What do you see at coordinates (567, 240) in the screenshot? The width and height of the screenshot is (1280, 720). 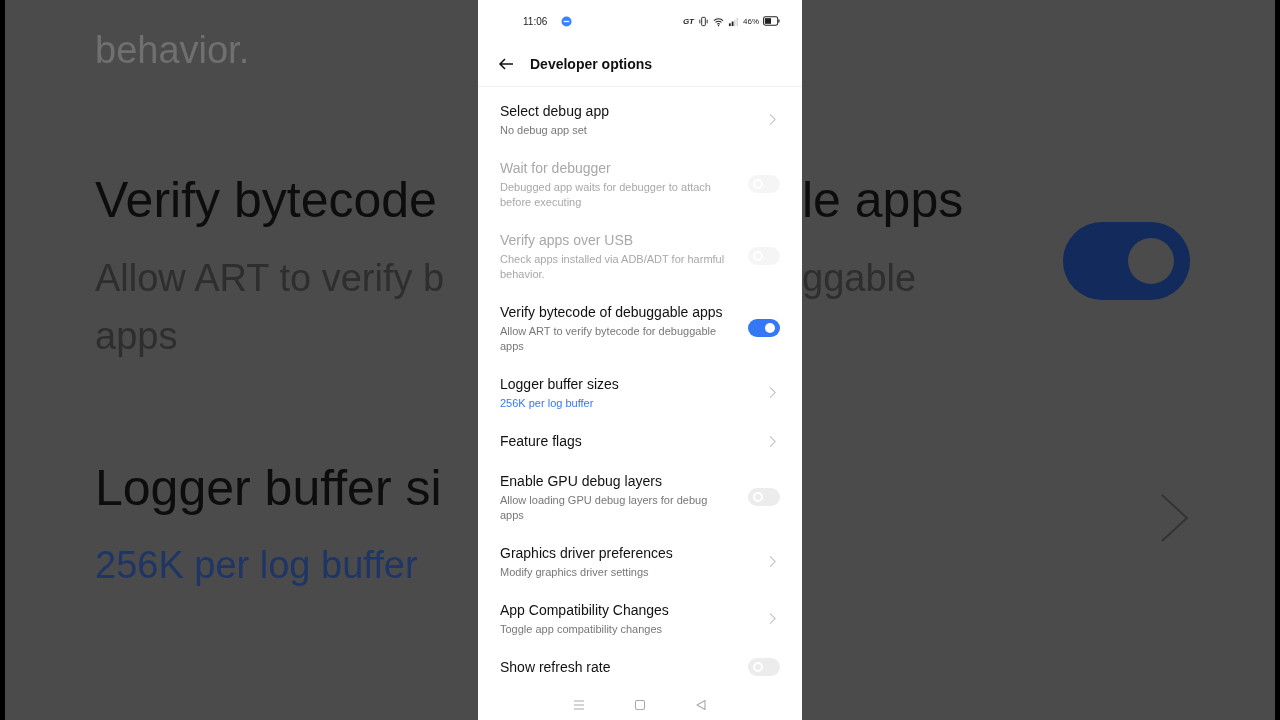 I see `item-title: Verify apps over USB` at bounding box center [567, 240].